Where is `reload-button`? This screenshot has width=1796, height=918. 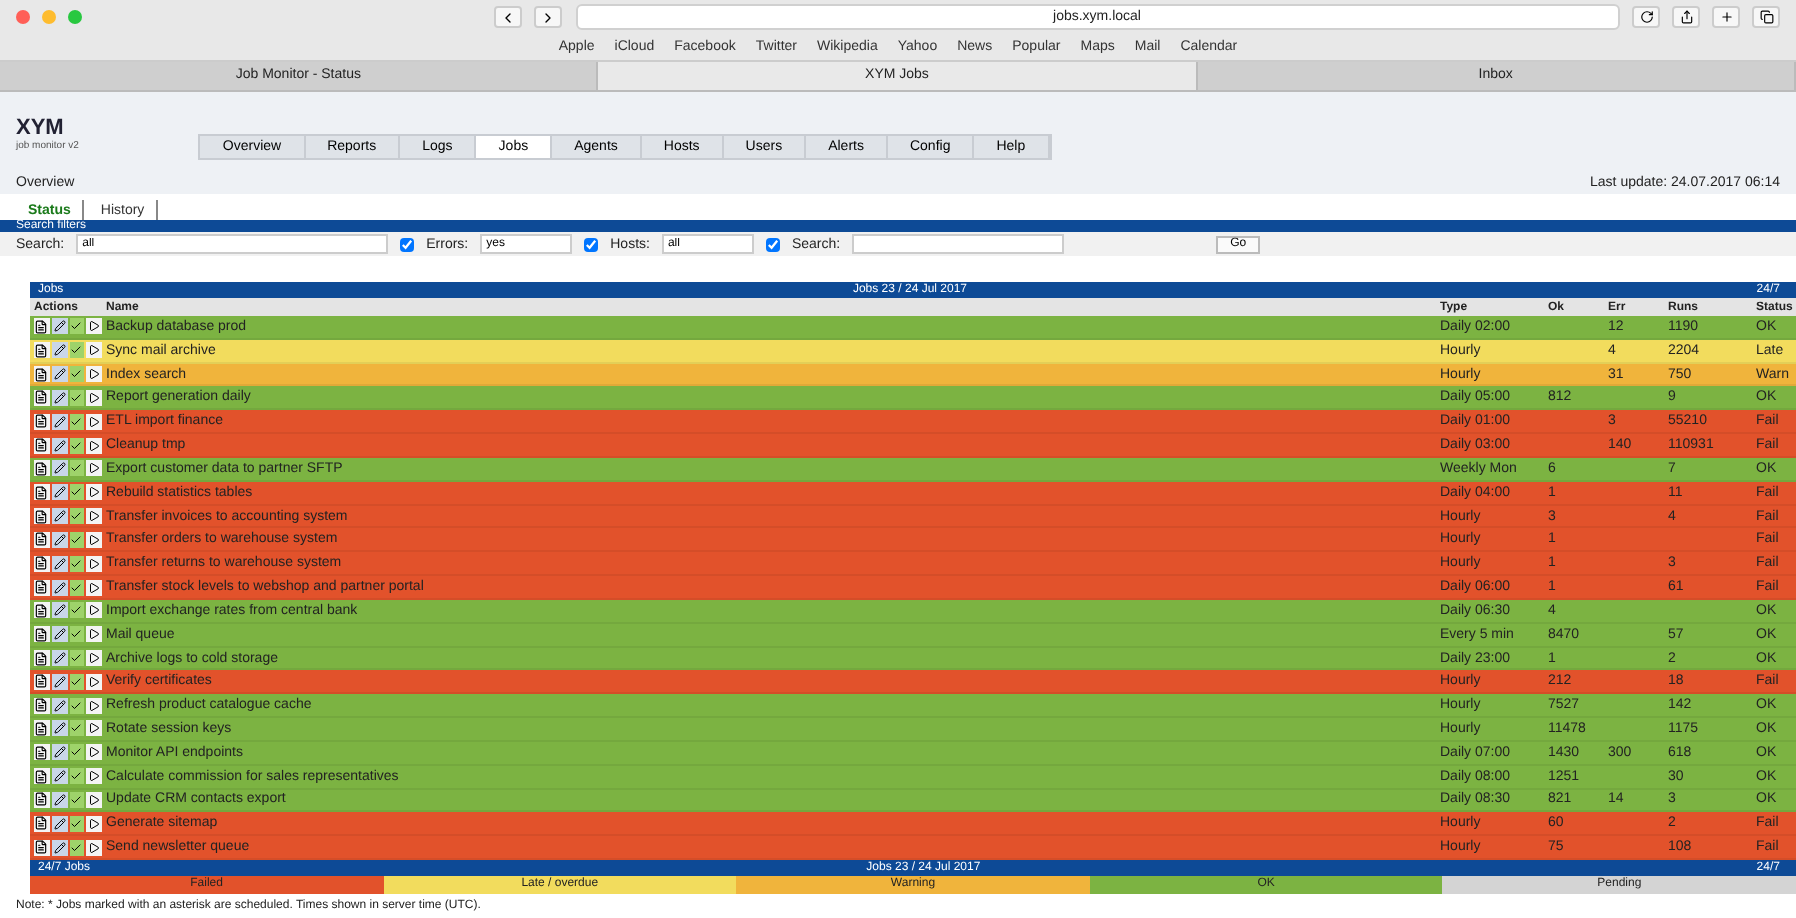 reload-button is located at coordinates (1646, 17).